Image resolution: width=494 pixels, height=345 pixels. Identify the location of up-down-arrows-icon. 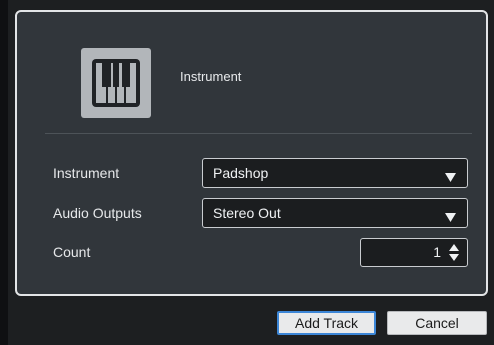
(454, 254).